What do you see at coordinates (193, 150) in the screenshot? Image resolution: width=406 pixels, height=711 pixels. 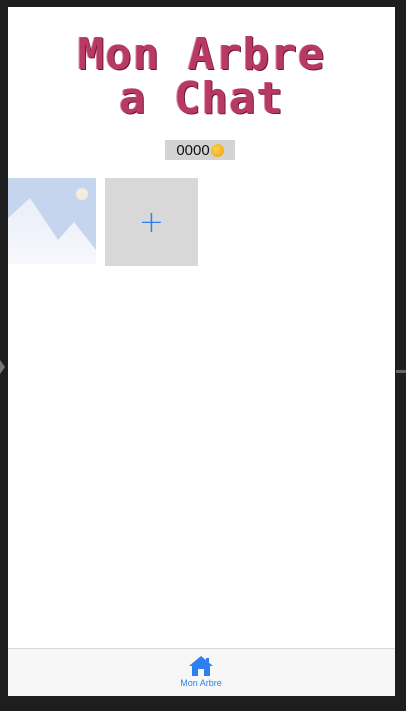 I see `coin-count: 0000` at bounding box center [193, 150].